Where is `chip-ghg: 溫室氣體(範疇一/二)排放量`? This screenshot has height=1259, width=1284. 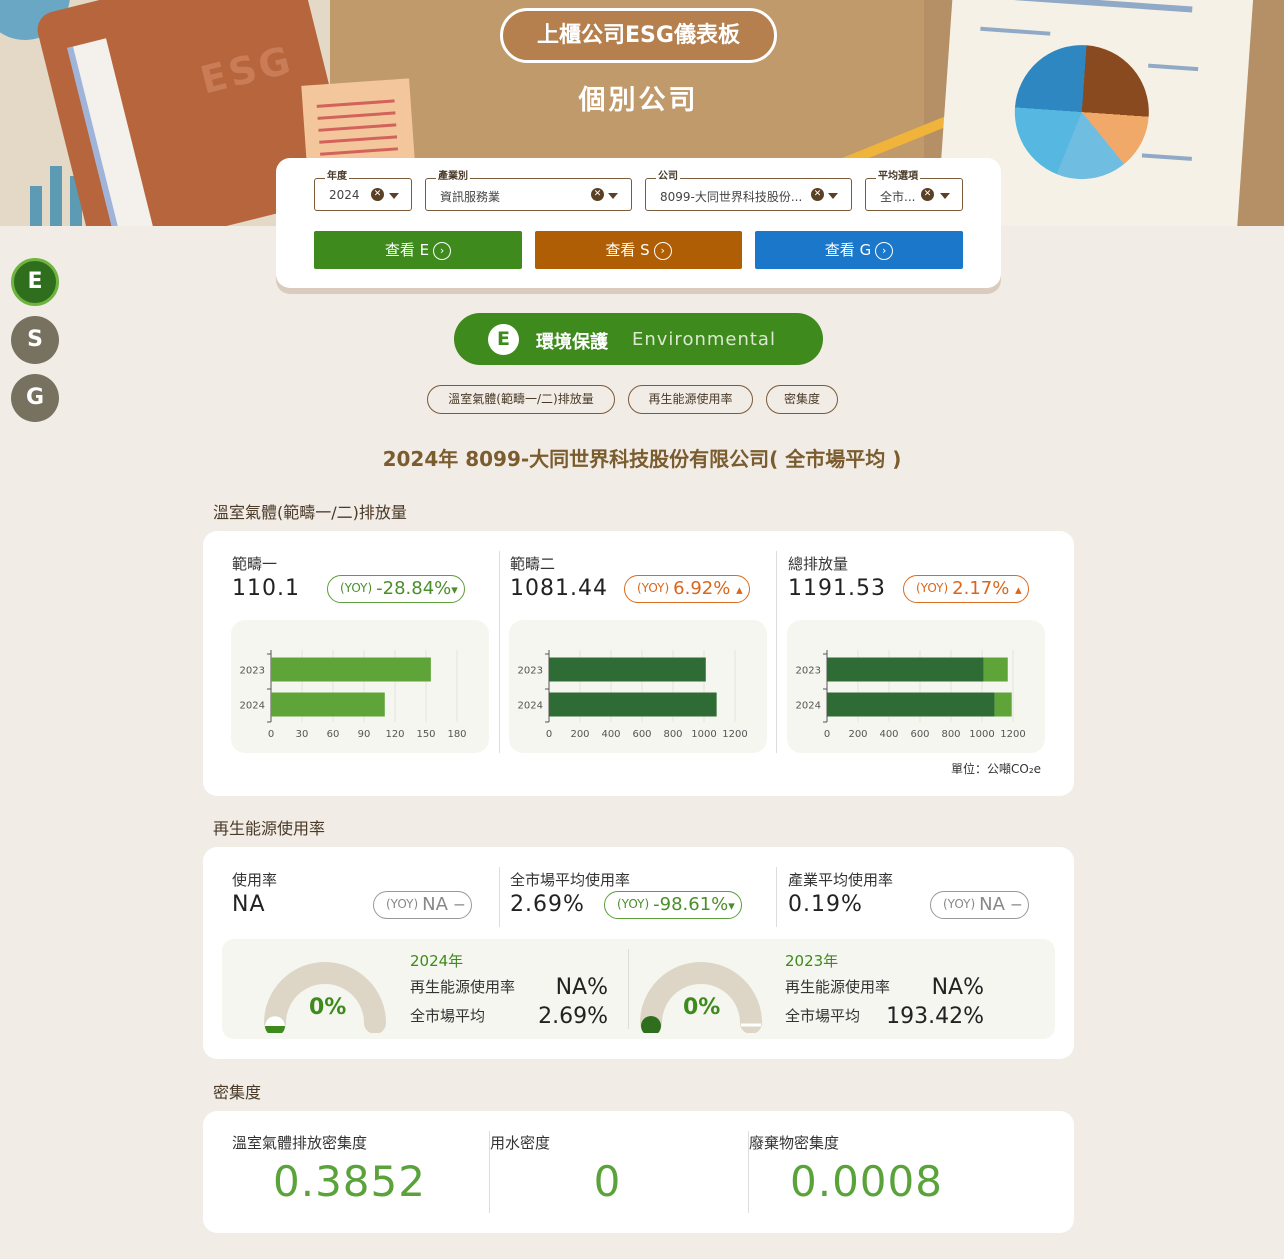
chip-ghg: 溫室氣體(範疇一/二)排放量 is located at coordinates (521, 399).